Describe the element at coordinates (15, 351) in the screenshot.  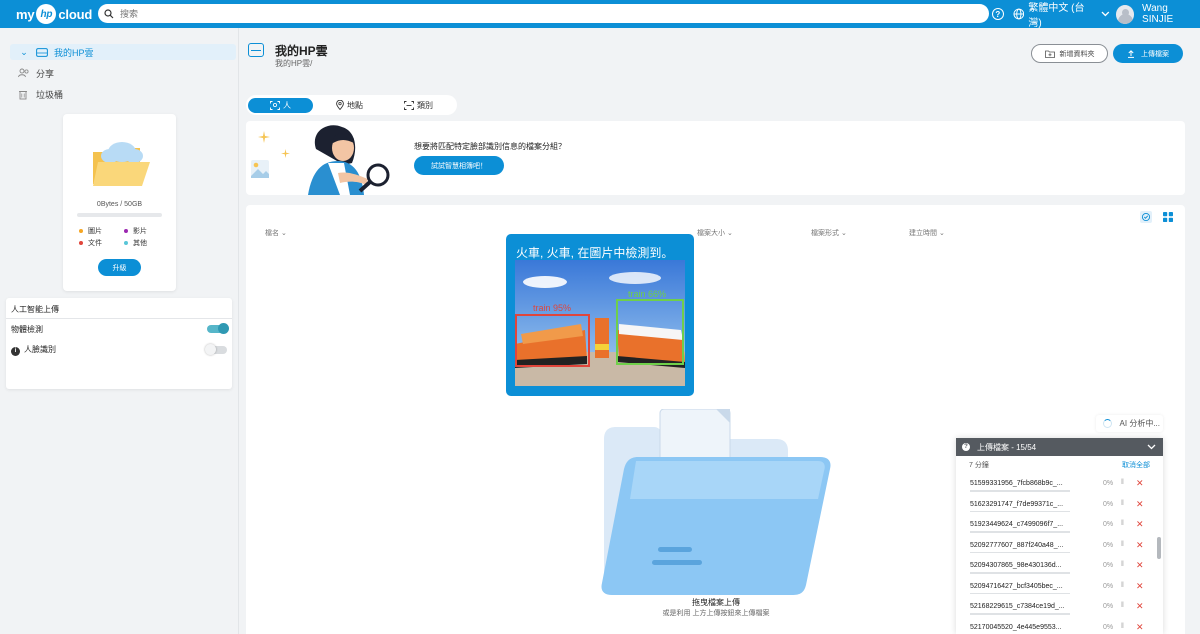
I see `info-icon: i` at that location.